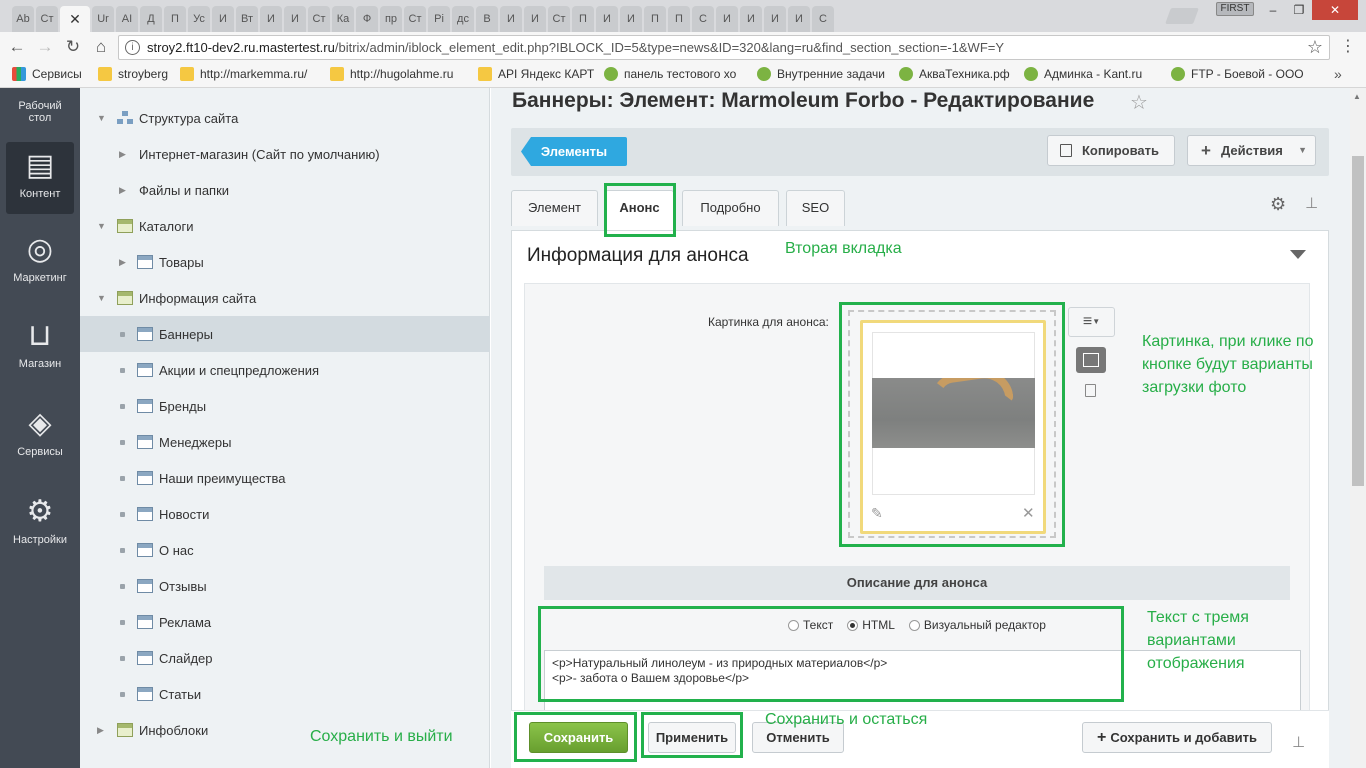 Image resolution: width=1366 pixels, height=768 pixels. What do you see at coordinates (133, 74) in the screenshot?
I see `bookmark-item: stroyberg` at bounding box center [133, 74].